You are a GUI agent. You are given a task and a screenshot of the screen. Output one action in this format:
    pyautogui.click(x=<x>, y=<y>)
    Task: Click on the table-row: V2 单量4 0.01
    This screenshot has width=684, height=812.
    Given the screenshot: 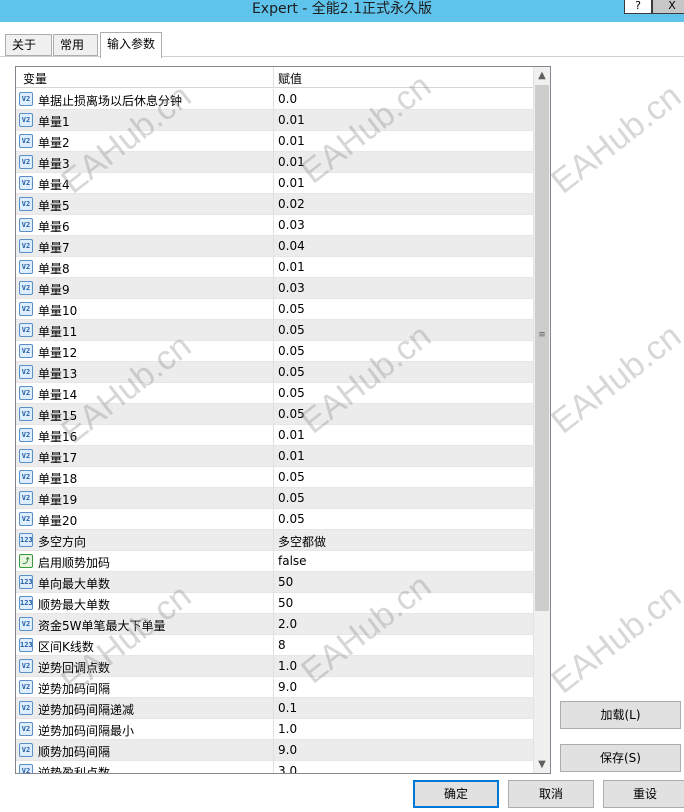 What is the action you would take?
    pyautogui.click(x=274, y=183)
    